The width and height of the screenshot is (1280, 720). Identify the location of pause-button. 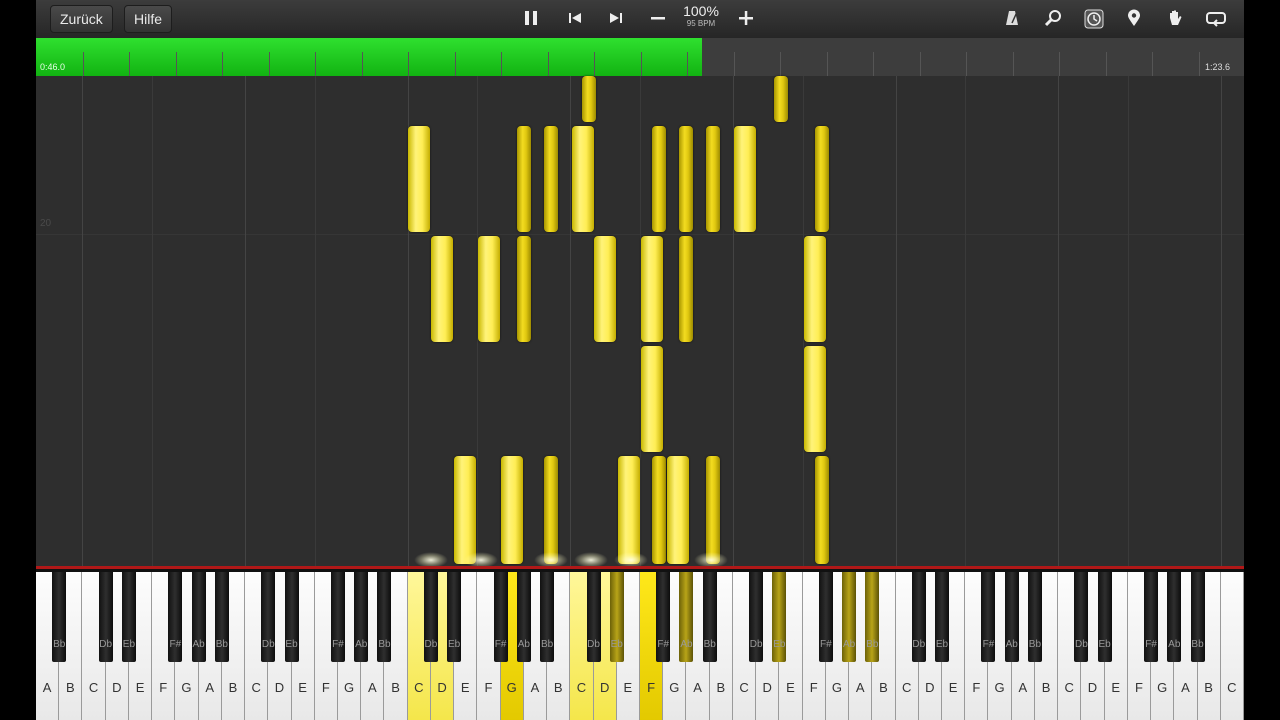
(531, 18).